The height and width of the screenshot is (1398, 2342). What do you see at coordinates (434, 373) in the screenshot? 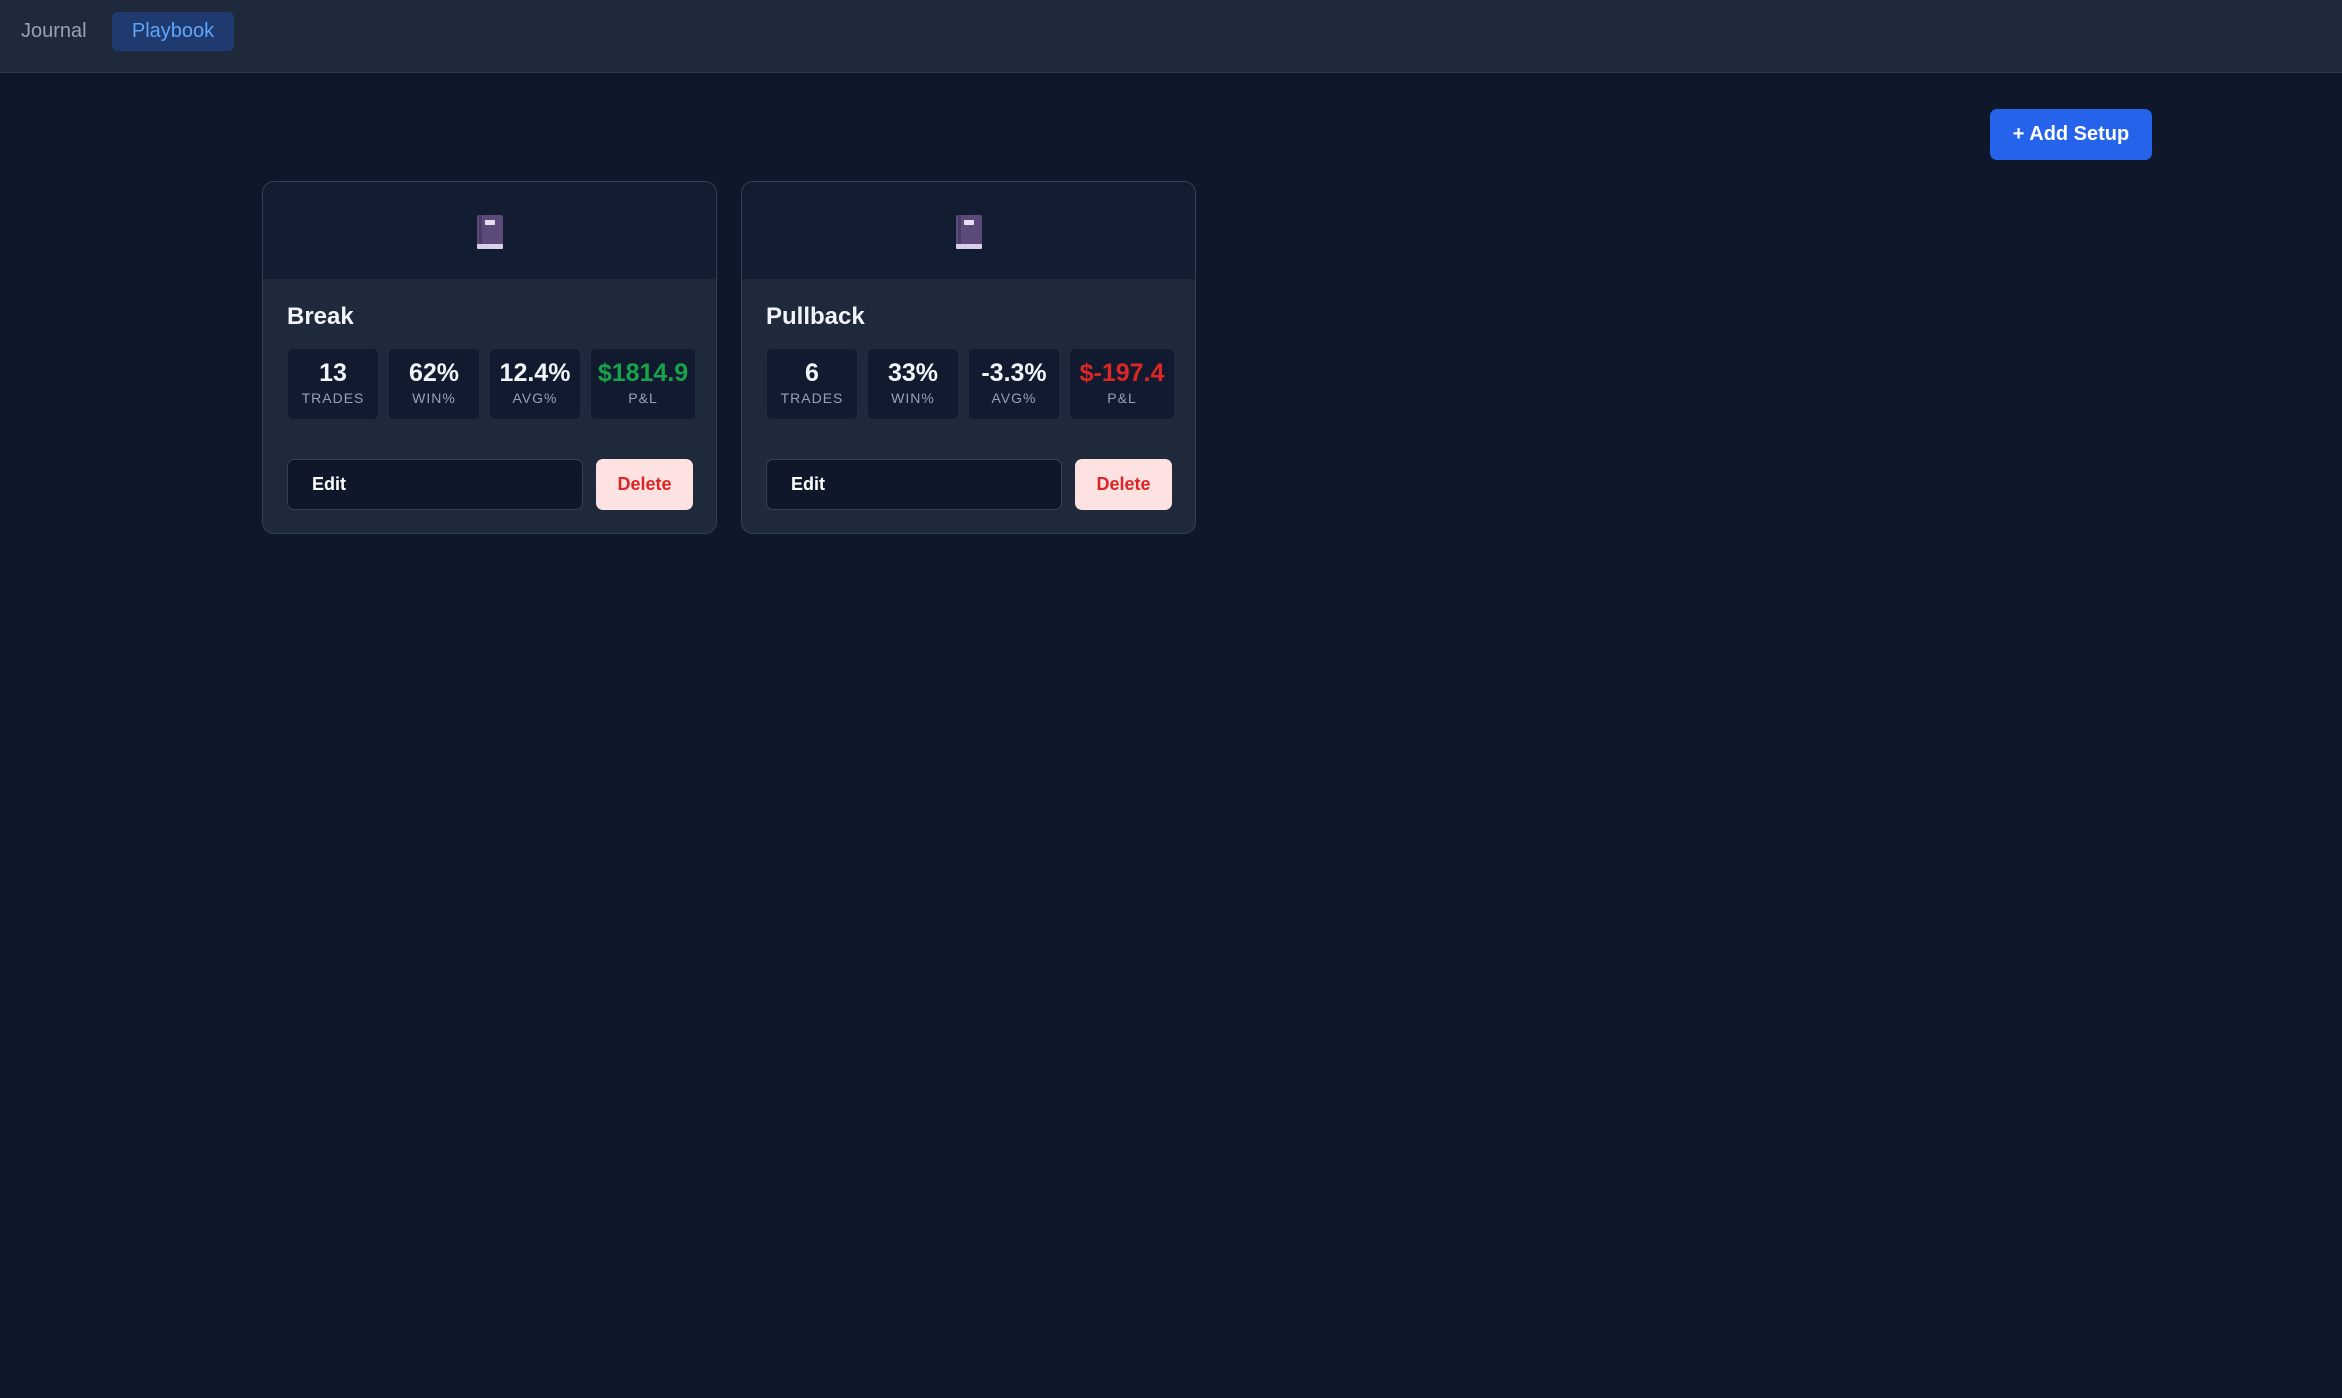
I see `stat-win-value: 62%` at bounding box center [434, 373].